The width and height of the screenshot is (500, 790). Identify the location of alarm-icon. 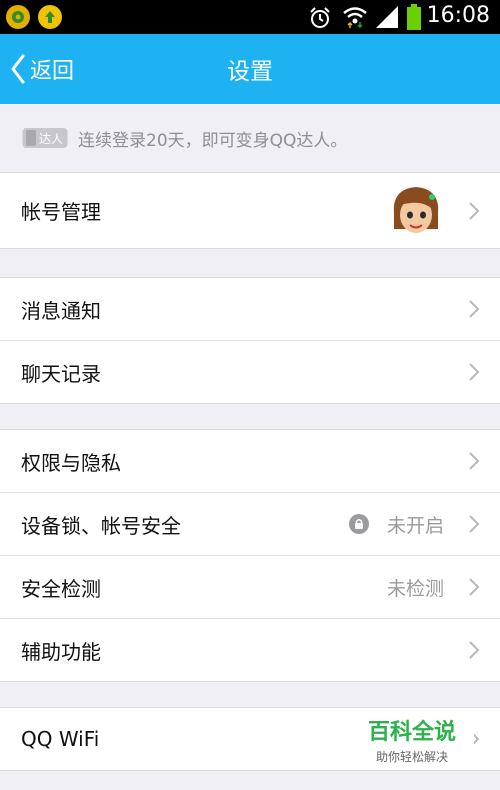
(320, 17).